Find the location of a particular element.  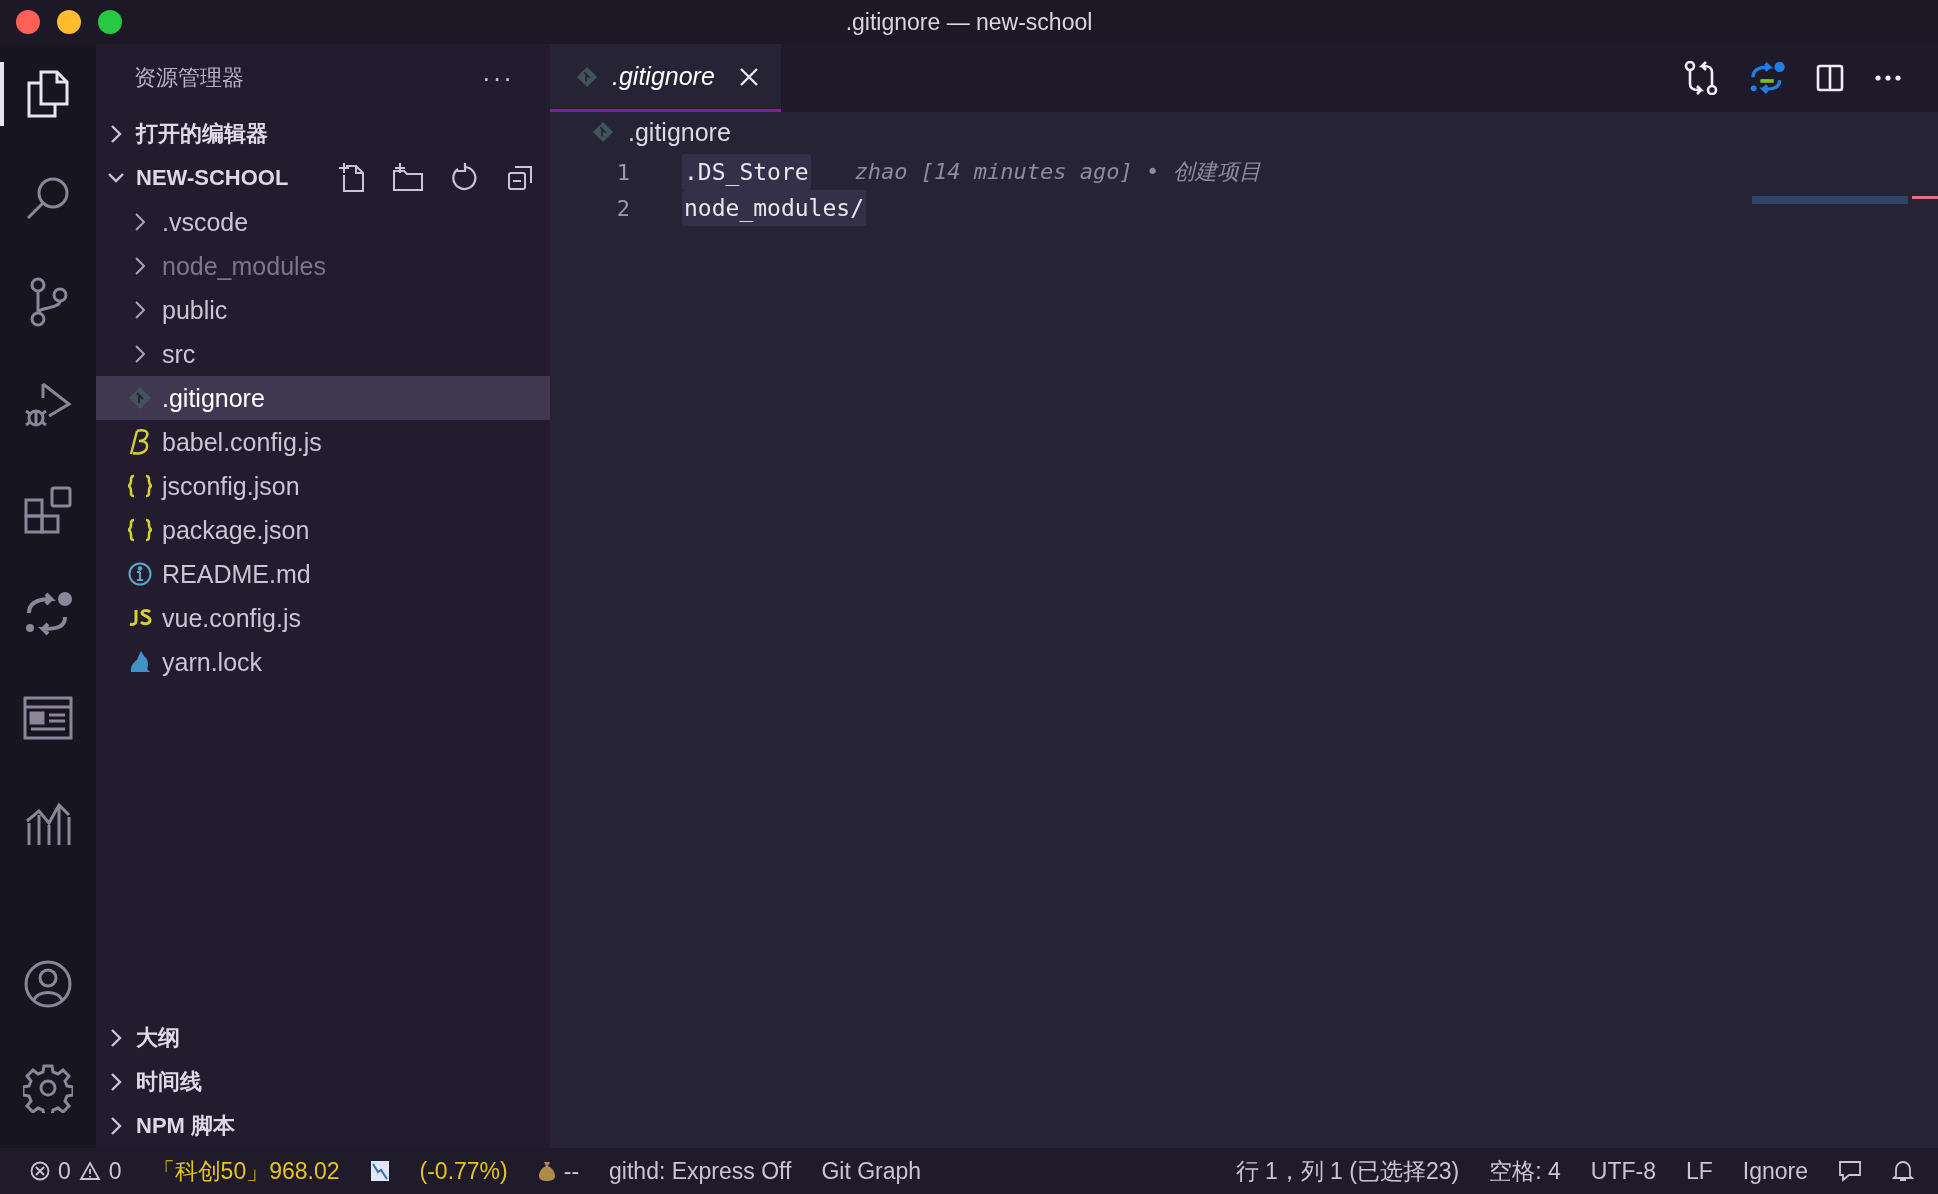

line-number: 1 is located at coordinates (622, 172).